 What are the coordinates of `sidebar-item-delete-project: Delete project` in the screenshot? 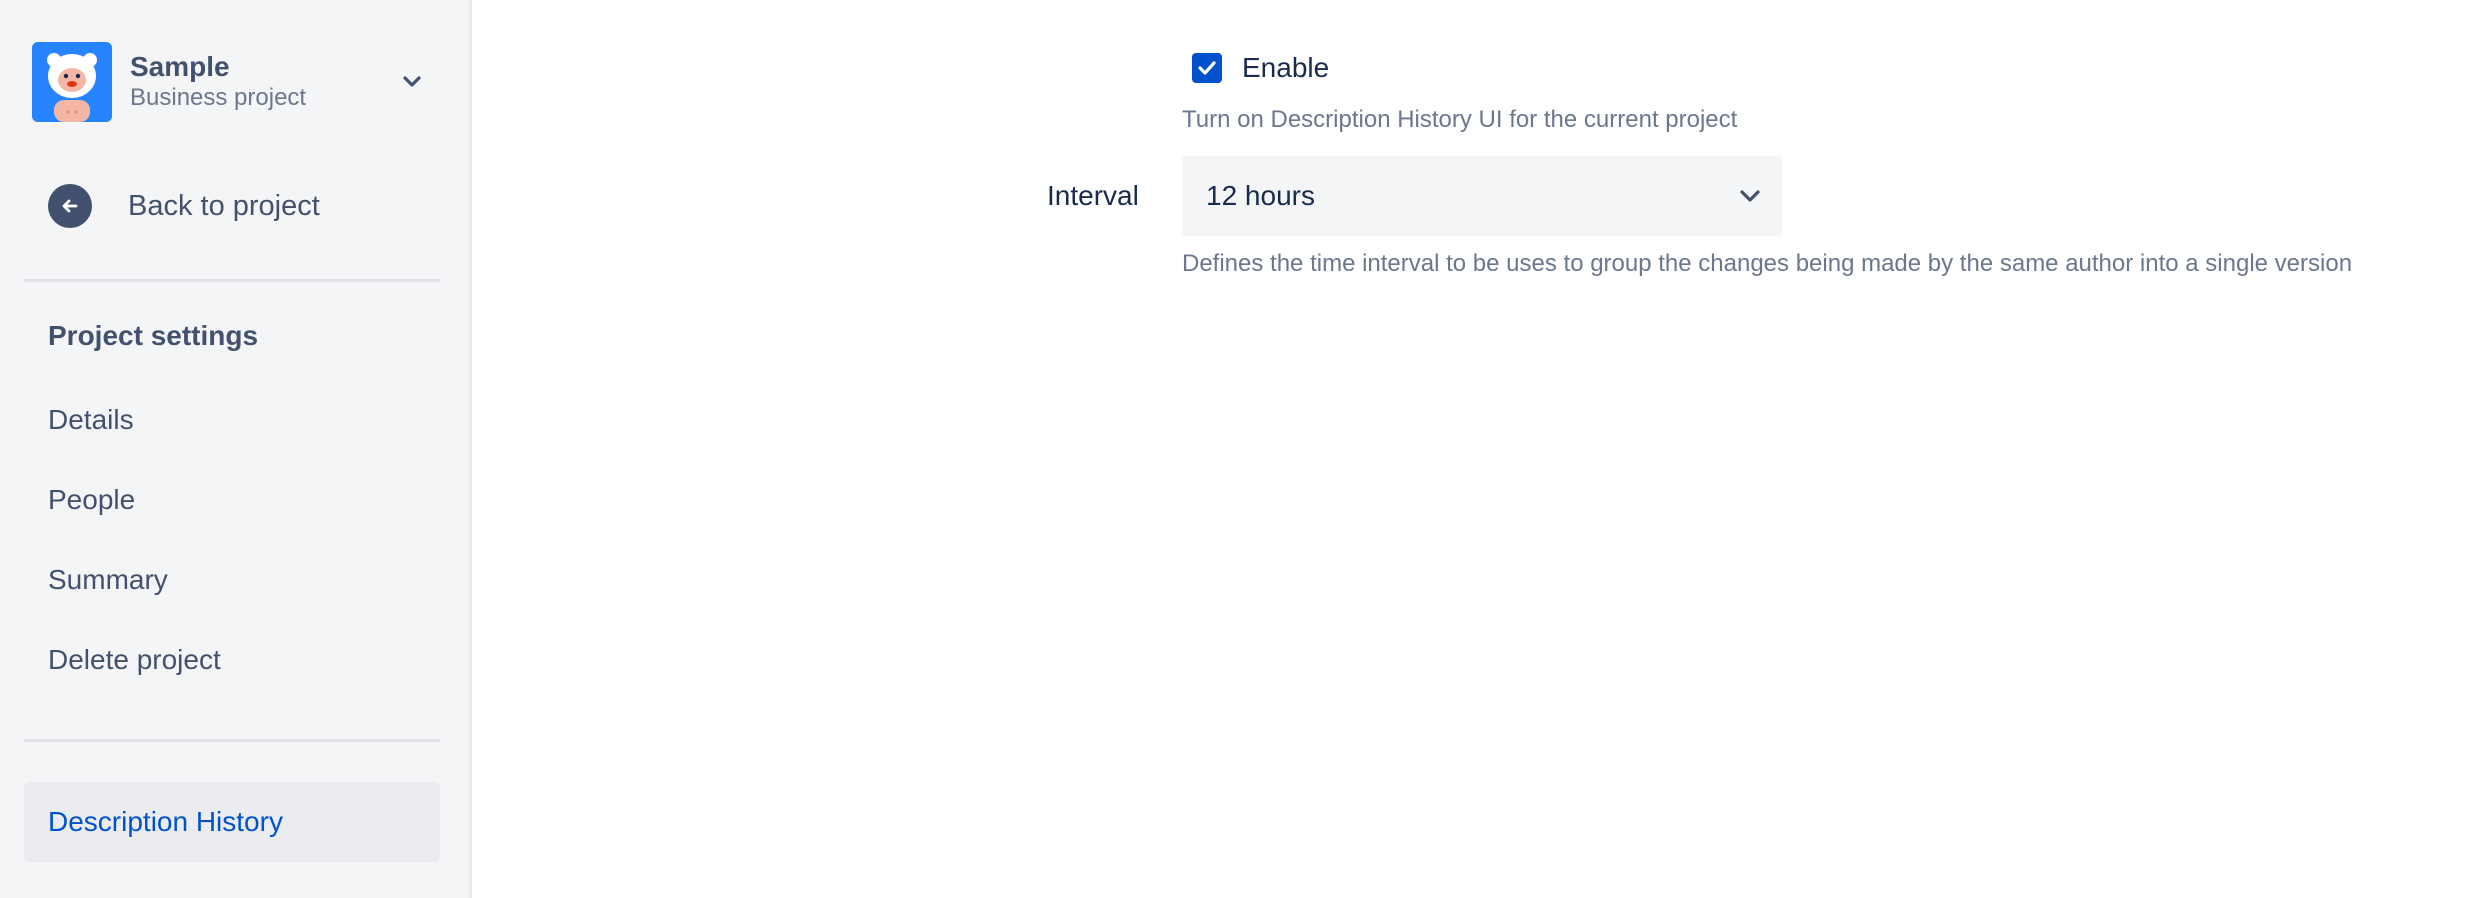 It's located at (134, 660).